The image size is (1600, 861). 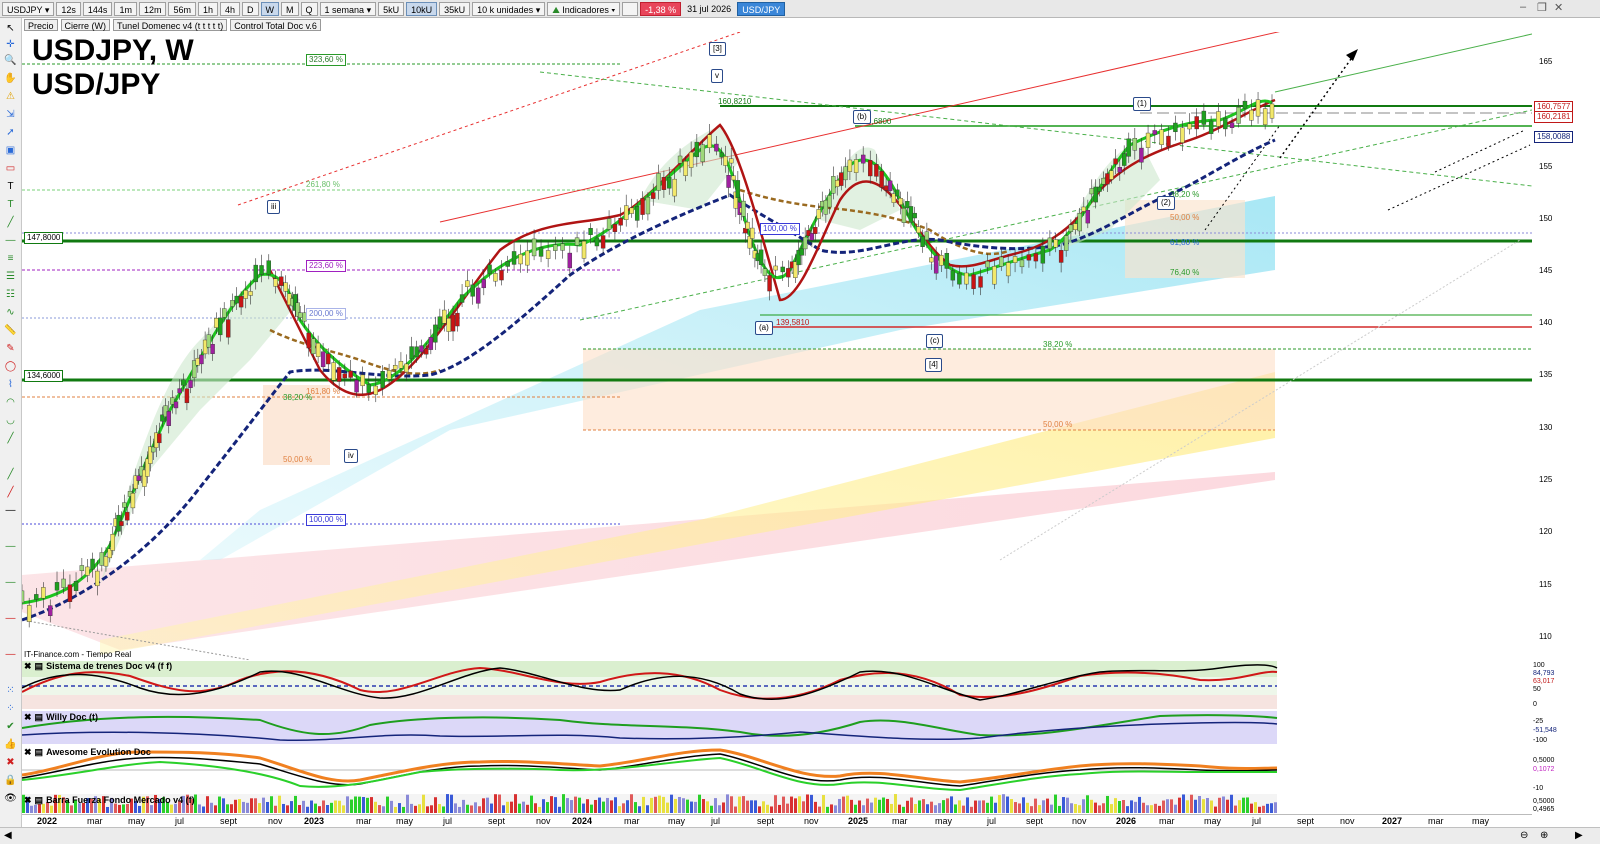 What do you see at coordinates (348, 8) in the screenshot?
I see `period-selector: 1 semana ▾` at bounding box center [348, 8].